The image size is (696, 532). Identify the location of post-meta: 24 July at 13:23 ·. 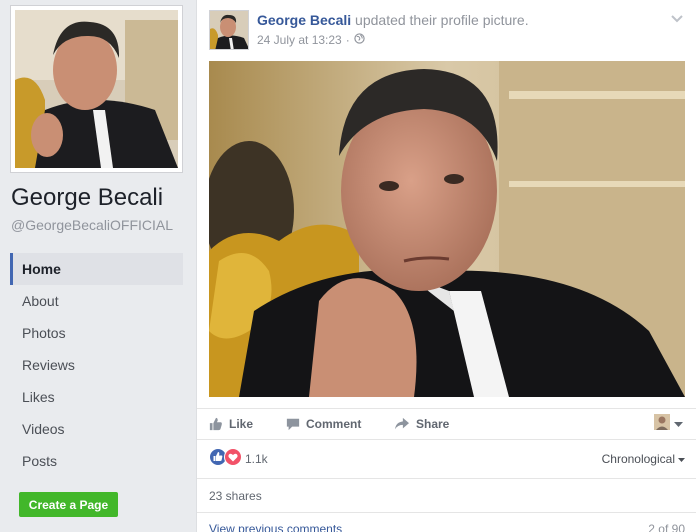
(311, 40).